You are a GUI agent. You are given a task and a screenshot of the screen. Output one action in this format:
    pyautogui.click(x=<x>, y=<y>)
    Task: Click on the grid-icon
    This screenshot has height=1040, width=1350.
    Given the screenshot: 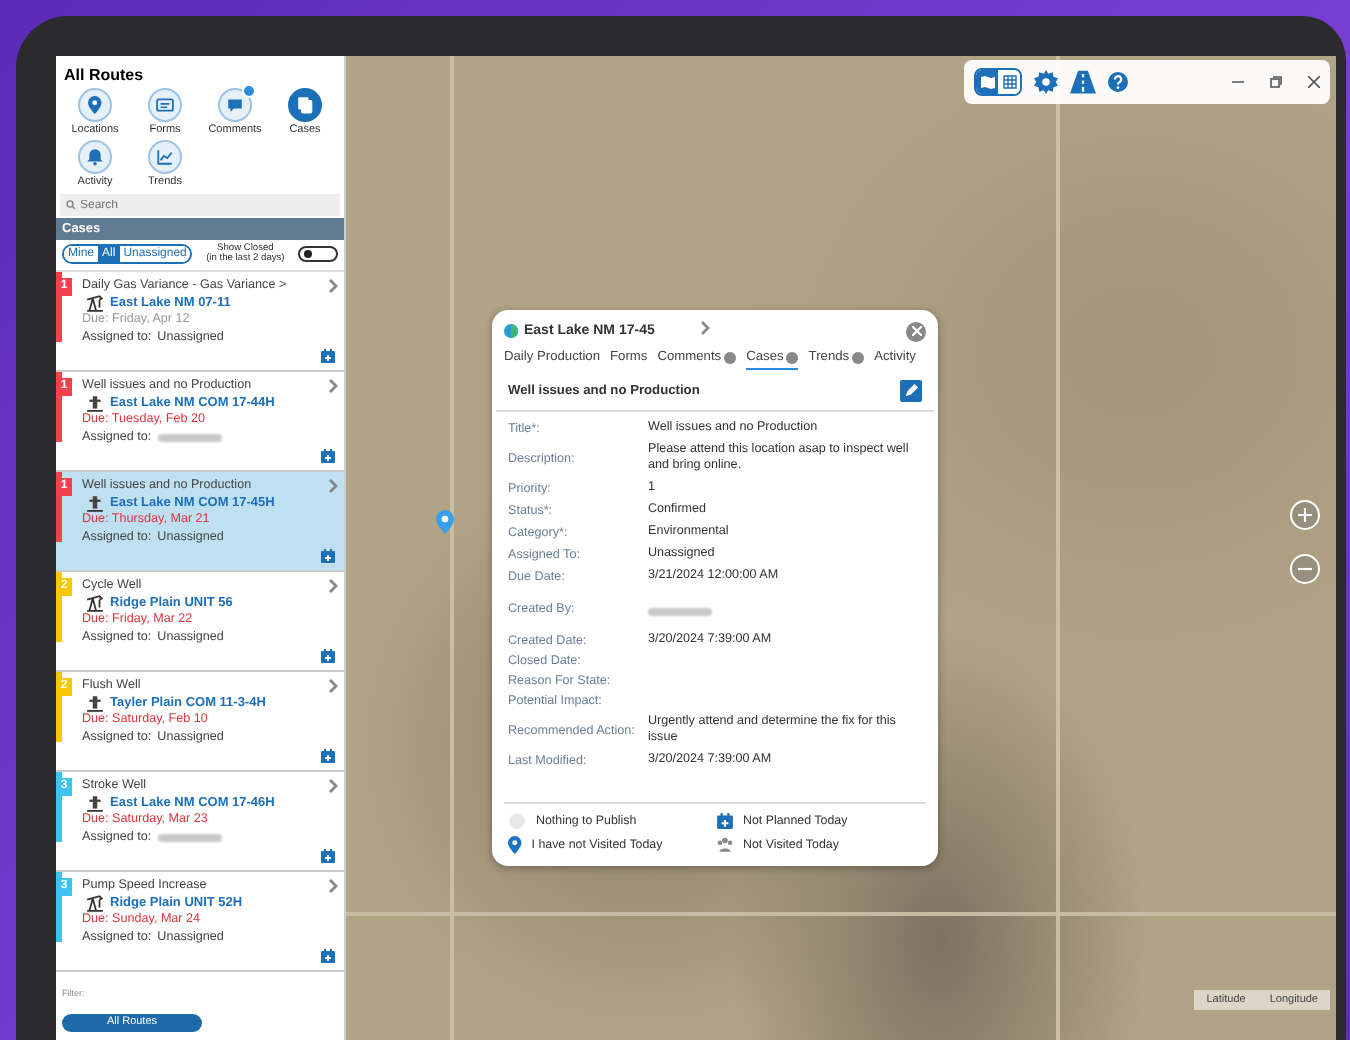 What is the action you would take?
    pyautogui.click(x=1009, y=82)
    